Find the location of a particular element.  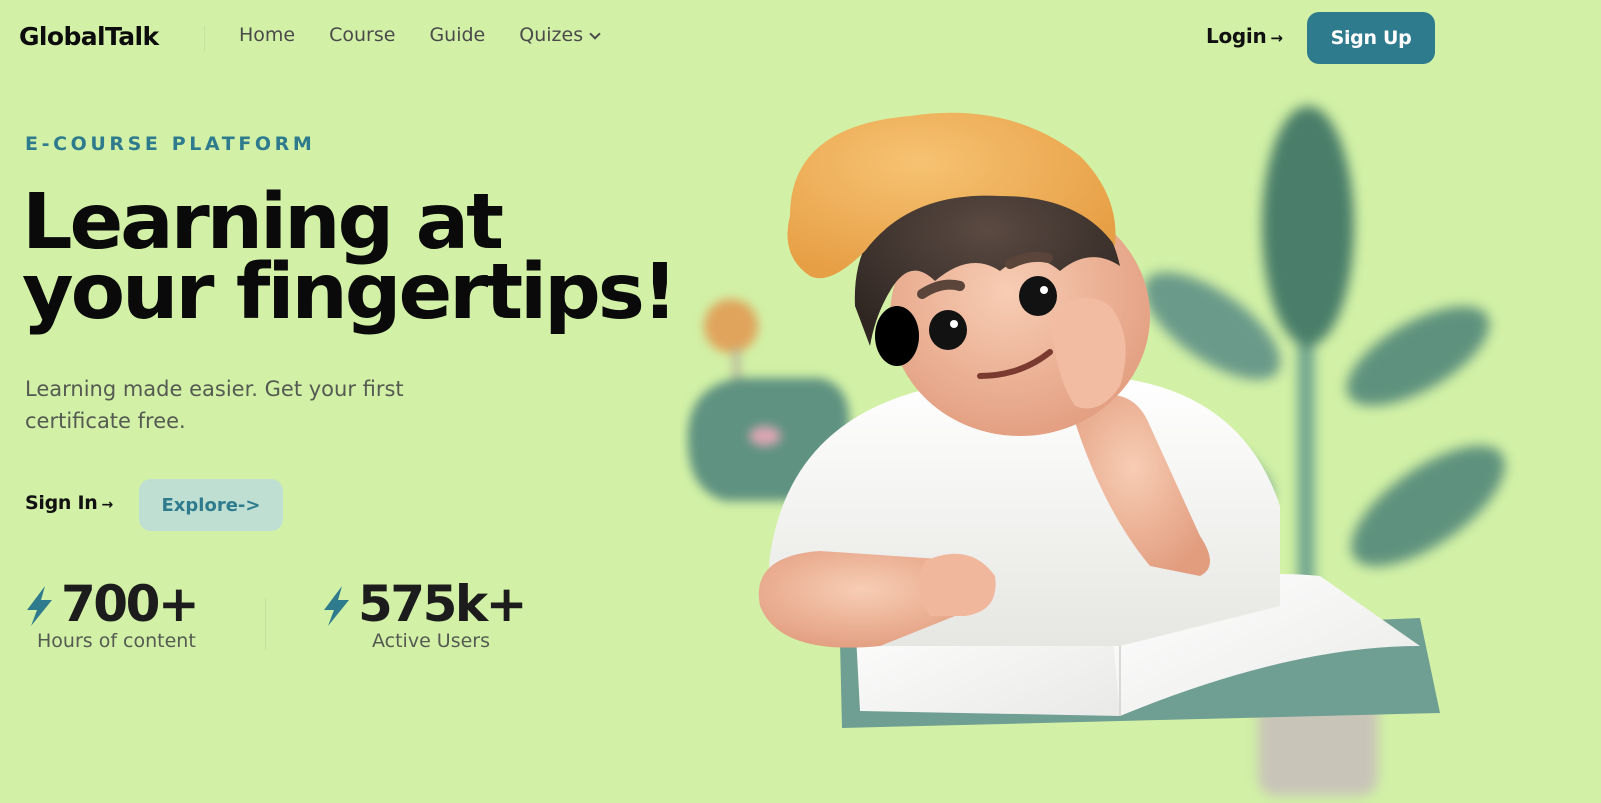

stat-users: 575k+ Active Users is located at coordinates (425, 613).